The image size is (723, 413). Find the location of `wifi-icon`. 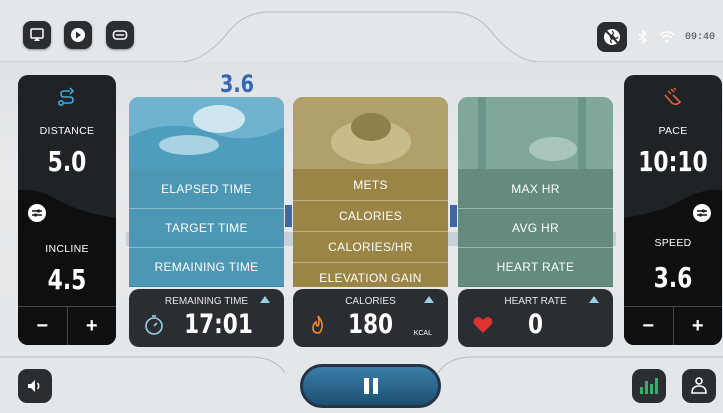

wifi-icon is located at coordinates (667, 37).